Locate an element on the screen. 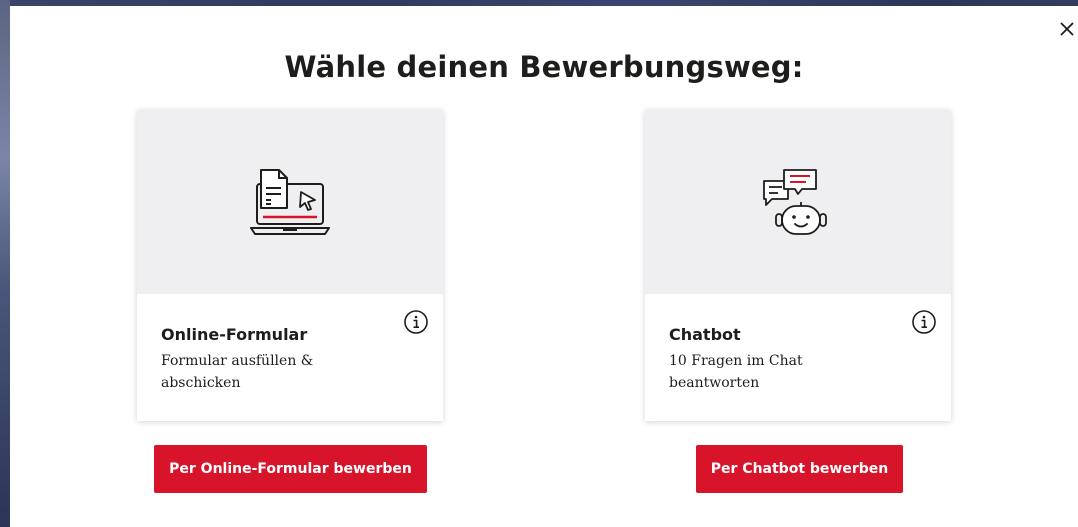 The height and width of the screenshot is (527, 1078). close-icon is located at coordinates (1067, 29).